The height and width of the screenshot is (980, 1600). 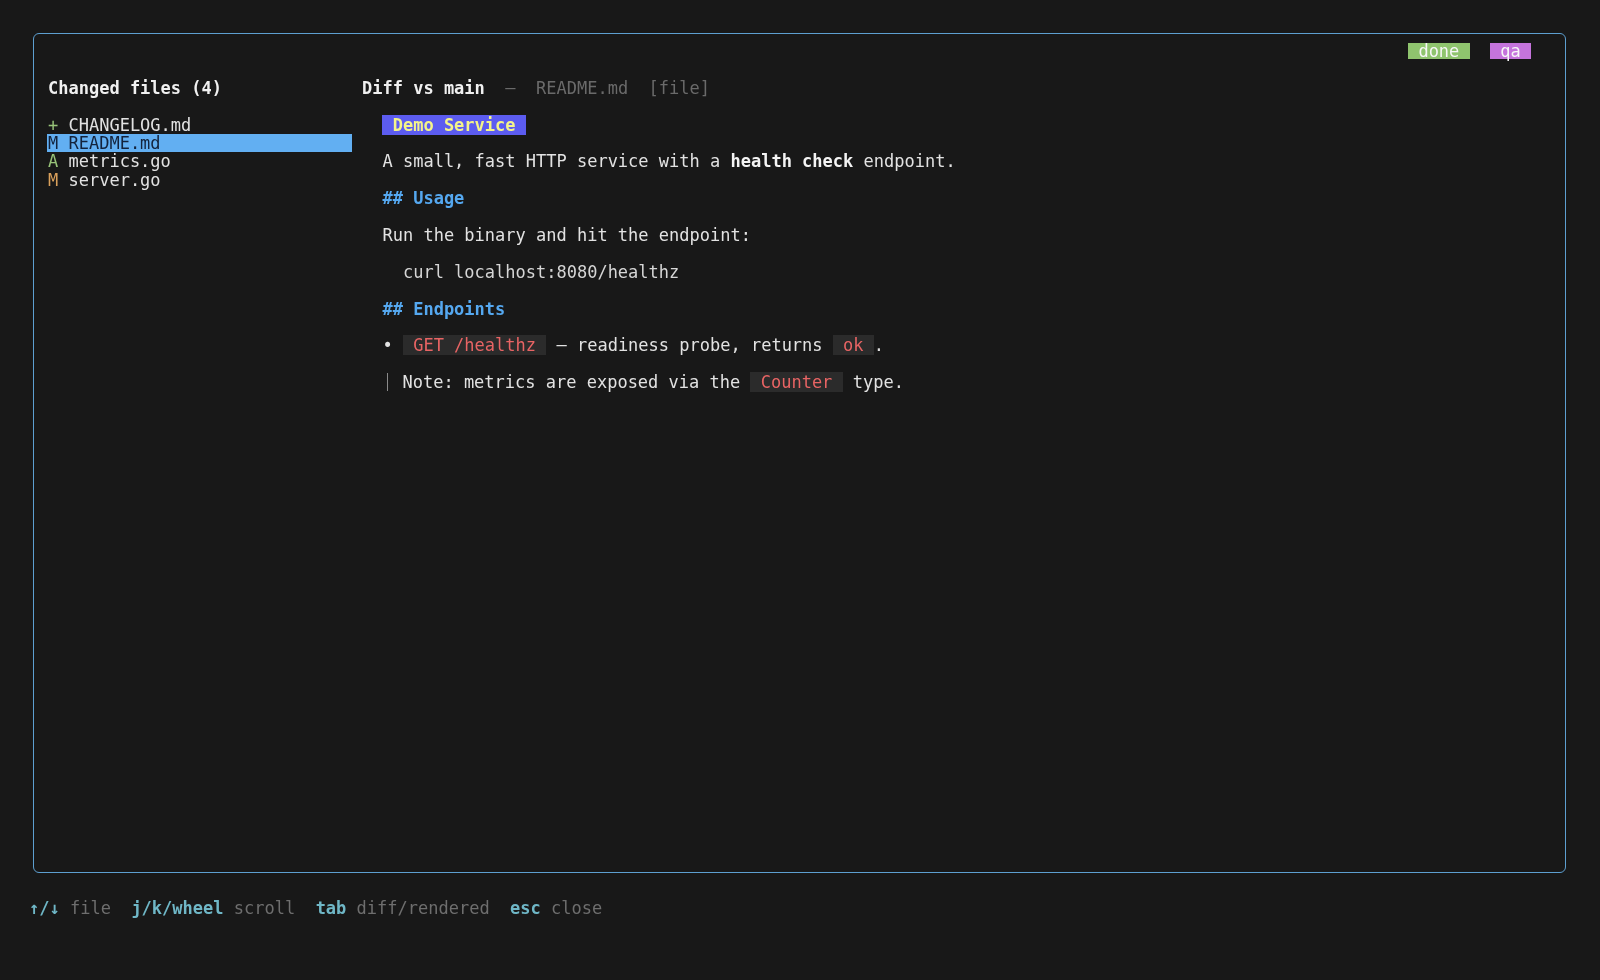 What do you see at coordinates (199, 180) in the screenshot?
I see `file-list-item: M server.go` at bounding box center [199, 180].